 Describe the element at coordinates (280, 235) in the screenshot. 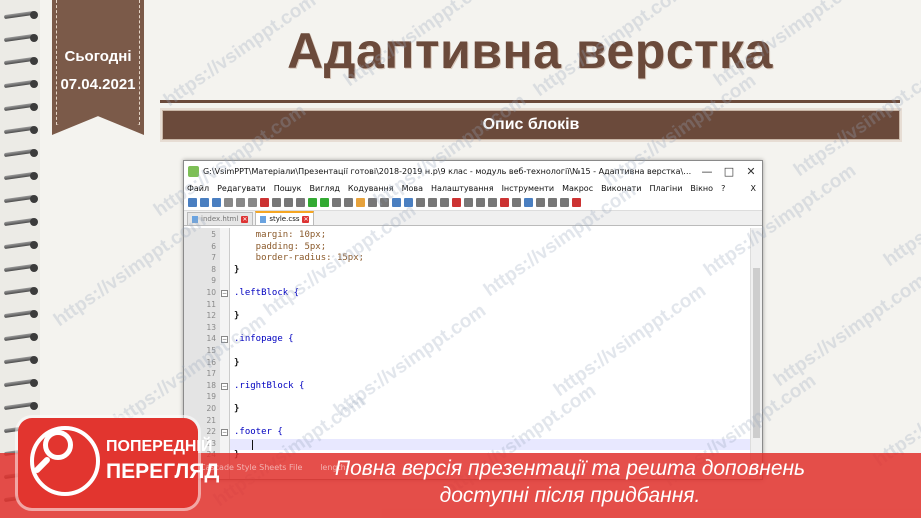

I see `code-line: margin: 10px;` at that location.